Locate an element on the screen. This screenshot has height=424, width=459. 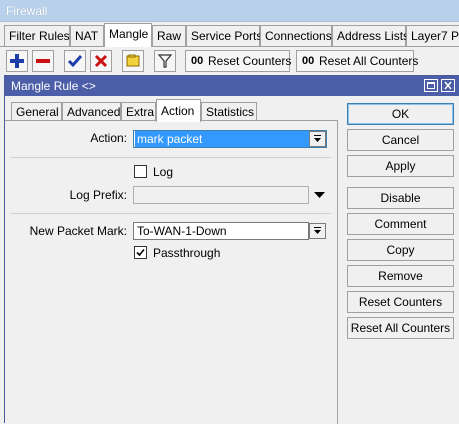
tab-extra: Extra is located at coordinates (138, 111).